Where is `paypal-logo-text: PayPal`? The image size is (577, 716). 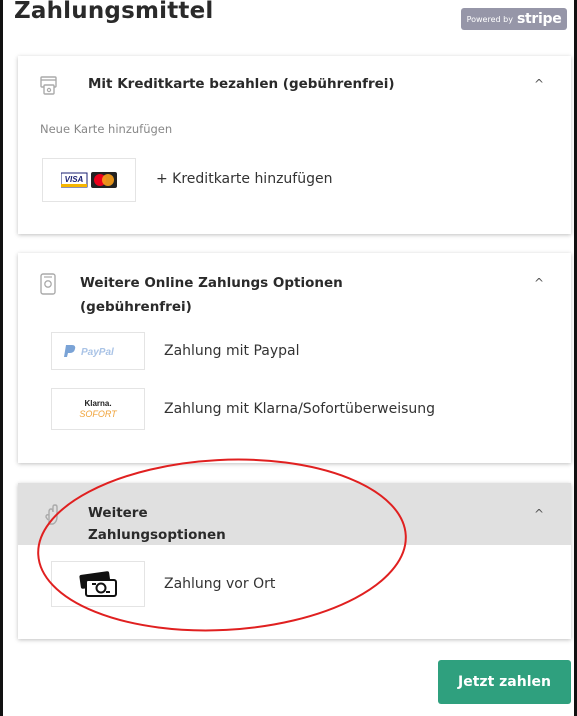 paypal-logo-text: PayPal is located at coordinates (97, 352).